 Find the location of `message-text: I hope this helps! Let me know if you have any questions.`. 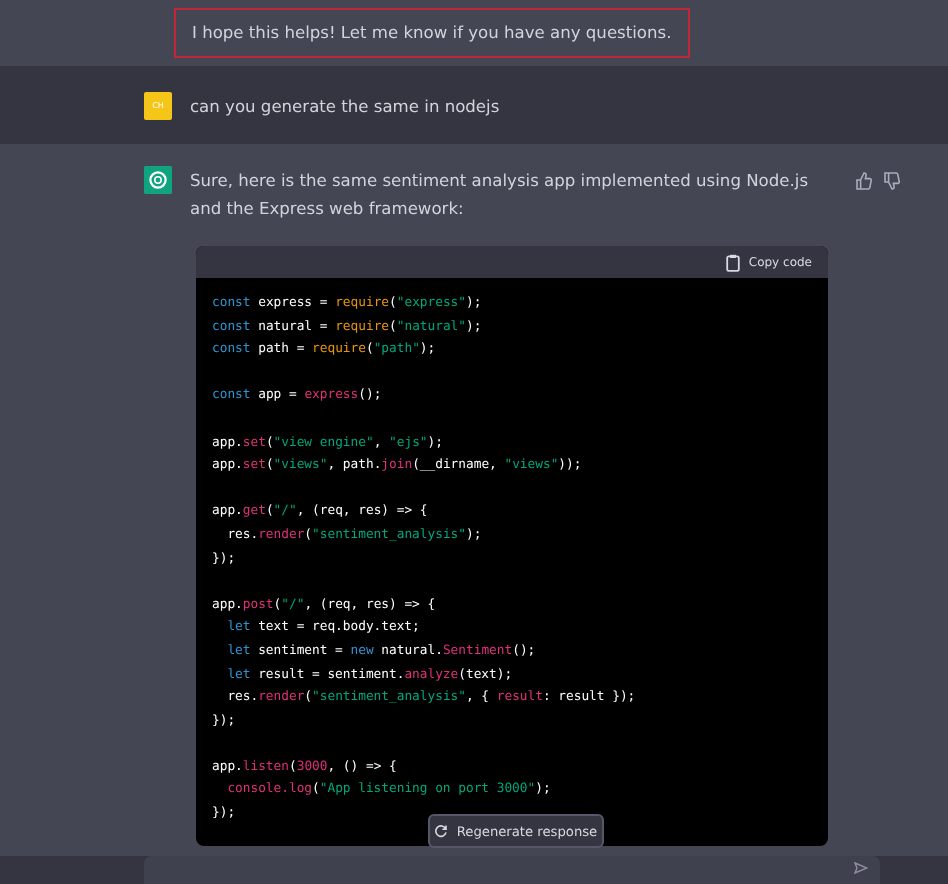

message-text: I hope this helps! Let me know if you have any questions. is located at coordinates (432, 33).